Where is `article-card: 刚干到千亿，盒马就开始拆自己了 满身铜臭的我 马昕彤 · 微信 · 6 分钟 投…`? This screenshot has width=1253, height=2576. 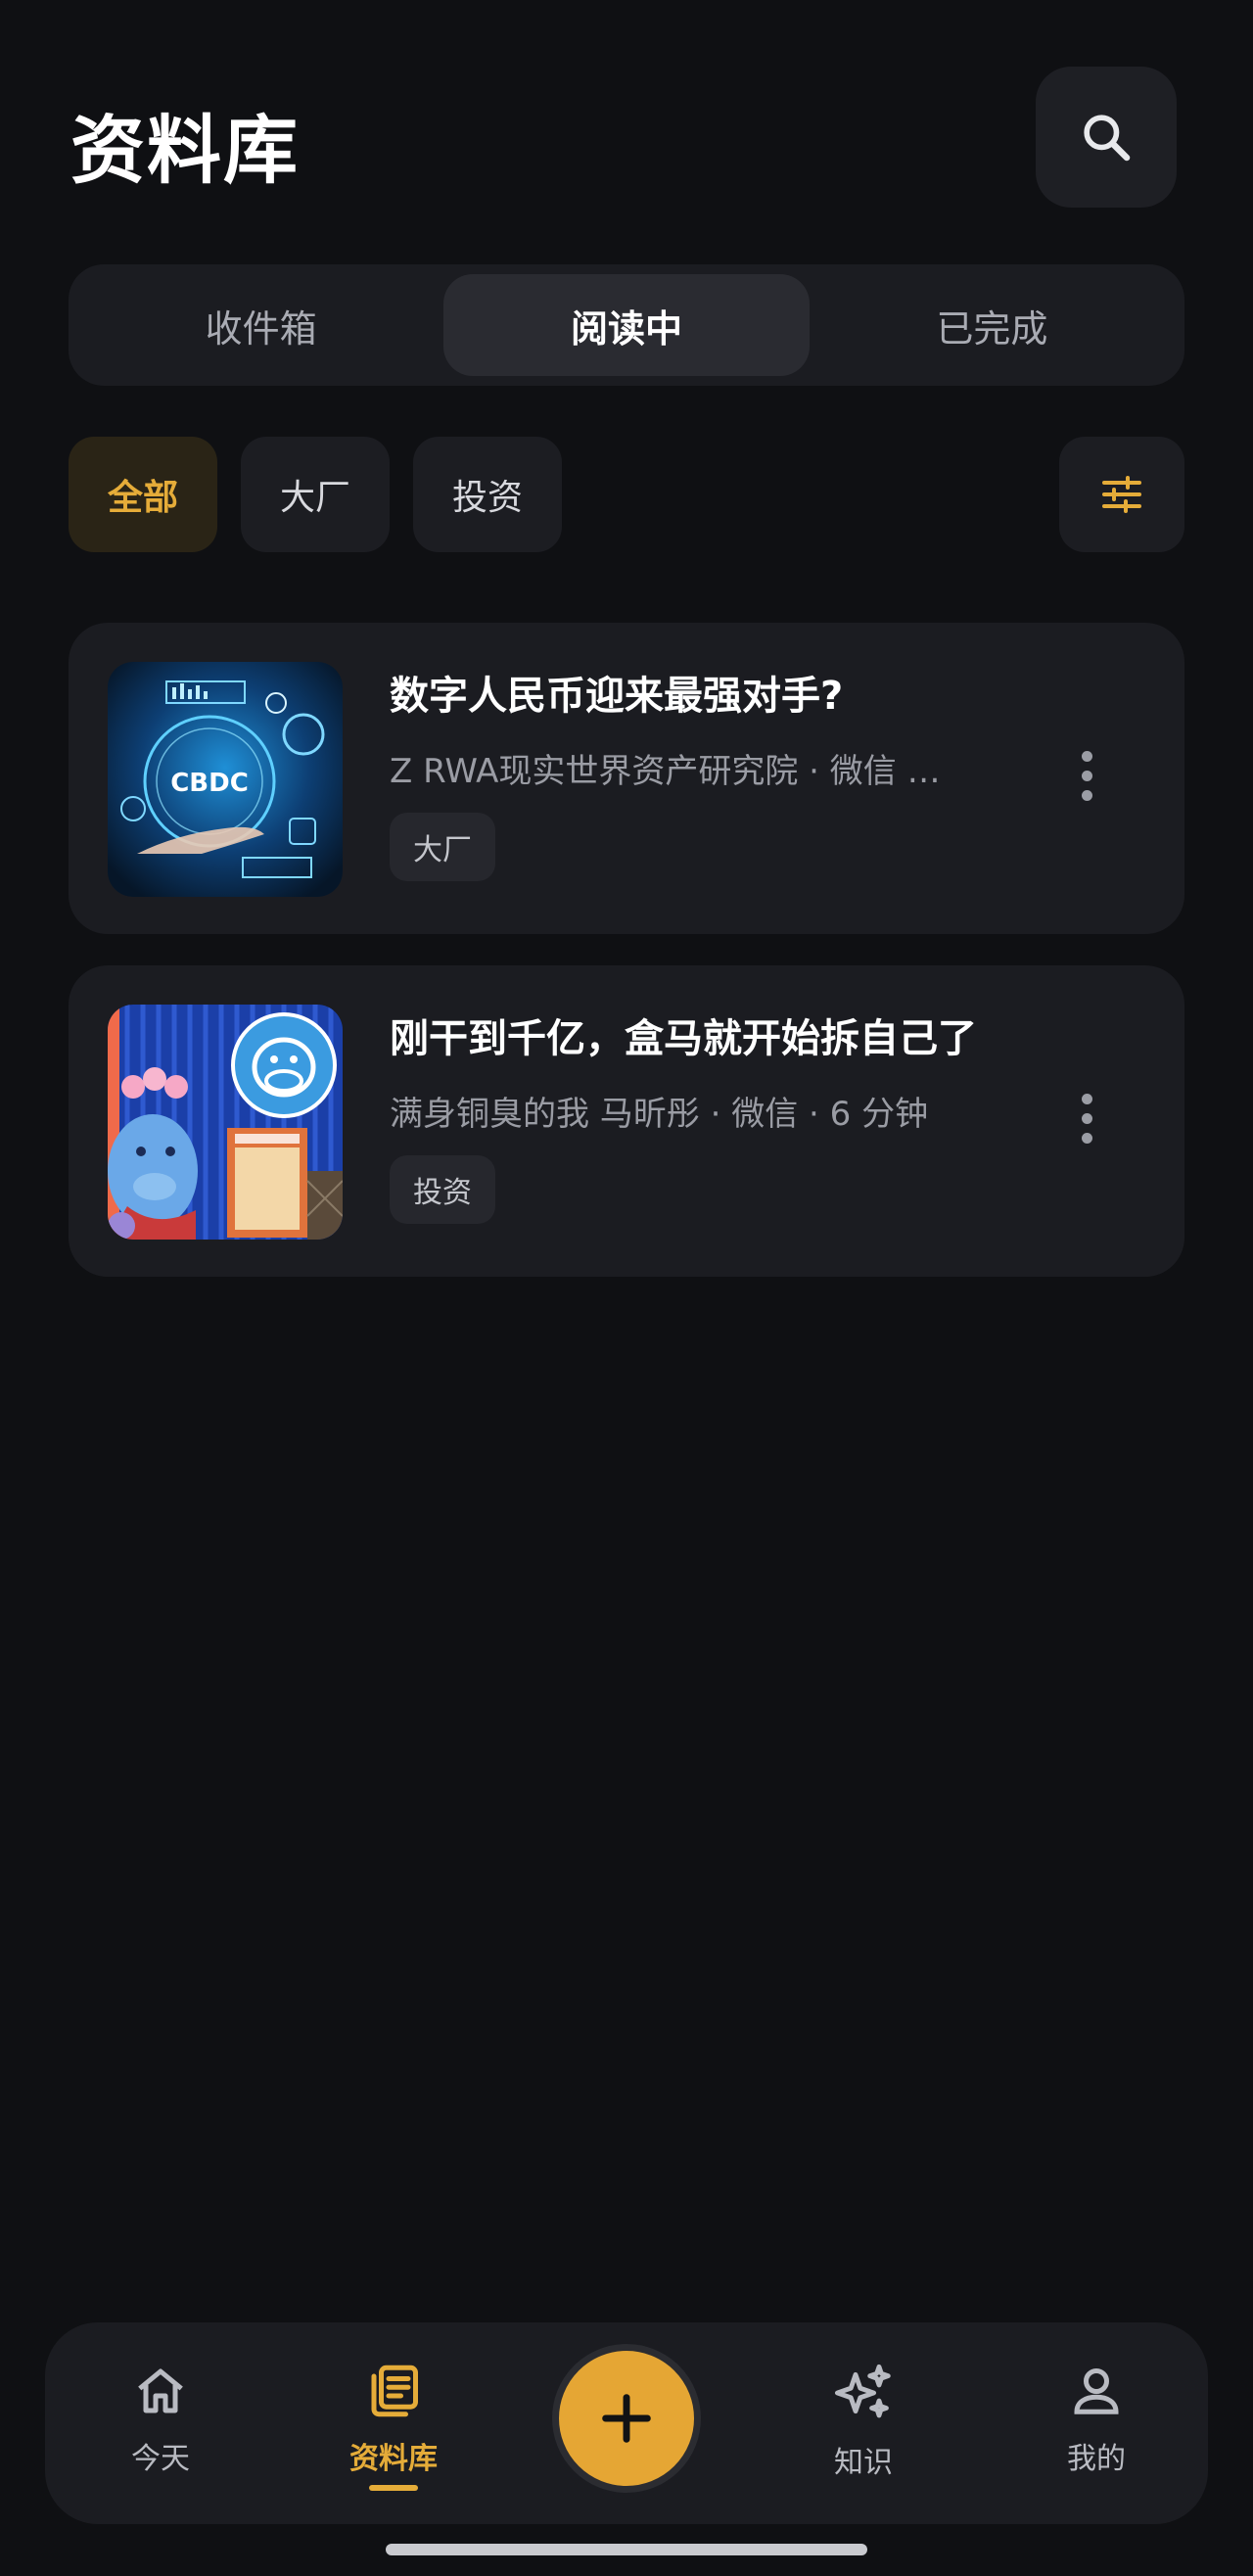 article-card: 刚干到千亿，盒马就开始拆自己了 满身铜臭的我 马昕彤 · 微信 · 6 分钟 投… is located at coordinates (626, 1121).